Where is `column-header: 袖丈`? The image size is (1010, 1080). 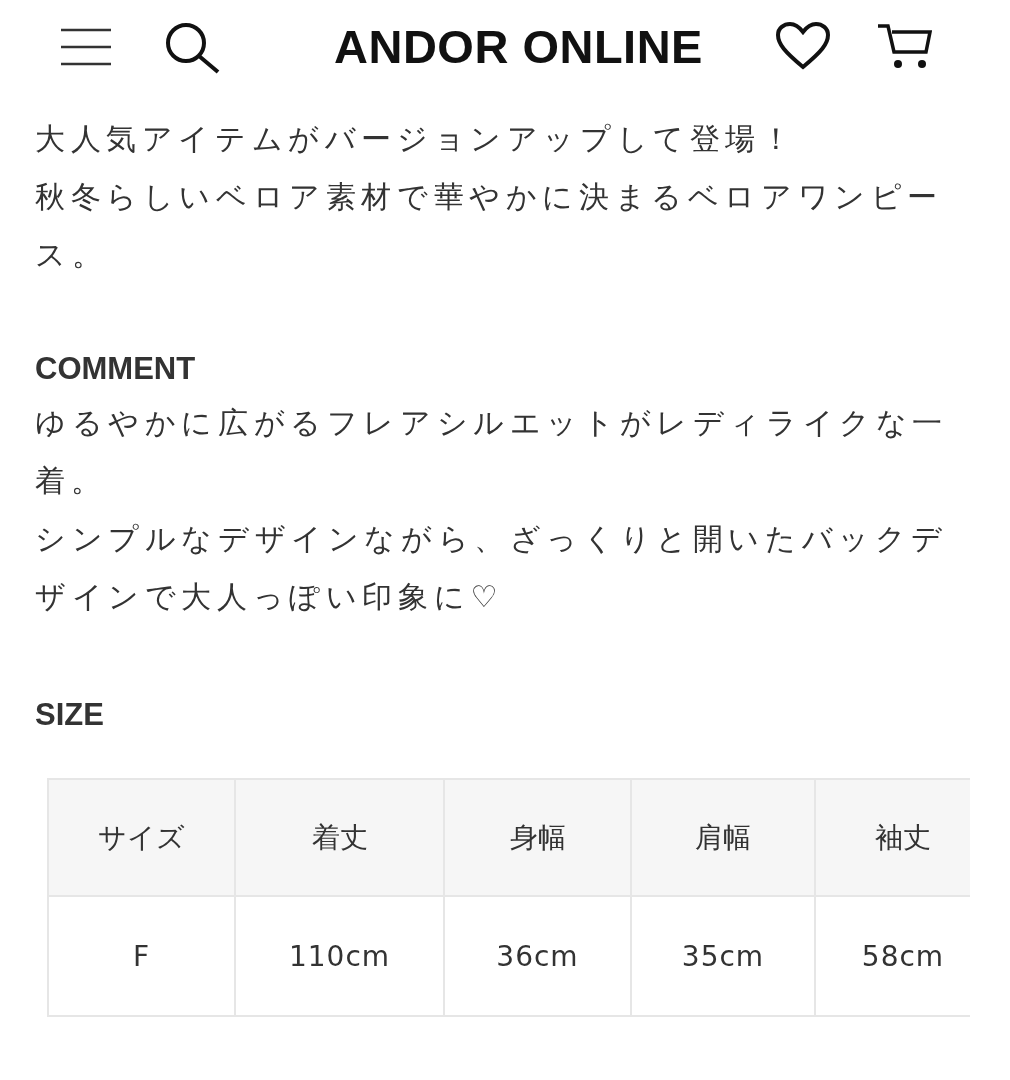
column-header: 袖丈 is located at coordinates (892, 837).